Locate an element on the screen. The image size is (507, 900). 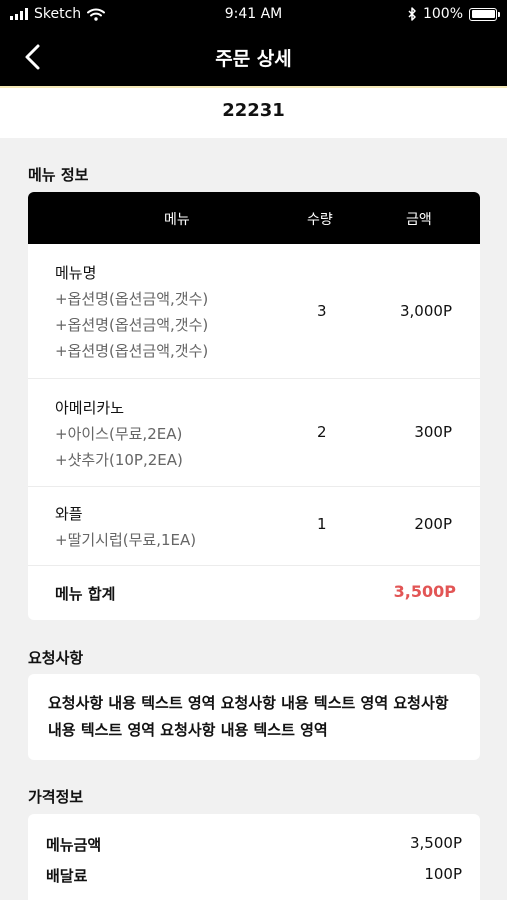
menu-item-amount: 200P is located at coordinates (433, 524).